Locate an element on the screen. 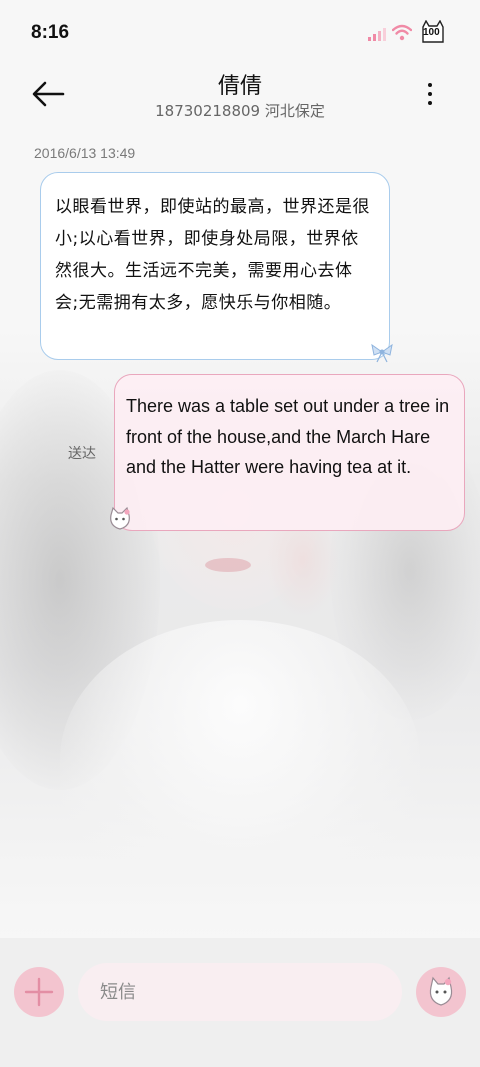 The width and height of the screenshot is (480, 1067). cat-send-icon is located at coordinates (441, 991).